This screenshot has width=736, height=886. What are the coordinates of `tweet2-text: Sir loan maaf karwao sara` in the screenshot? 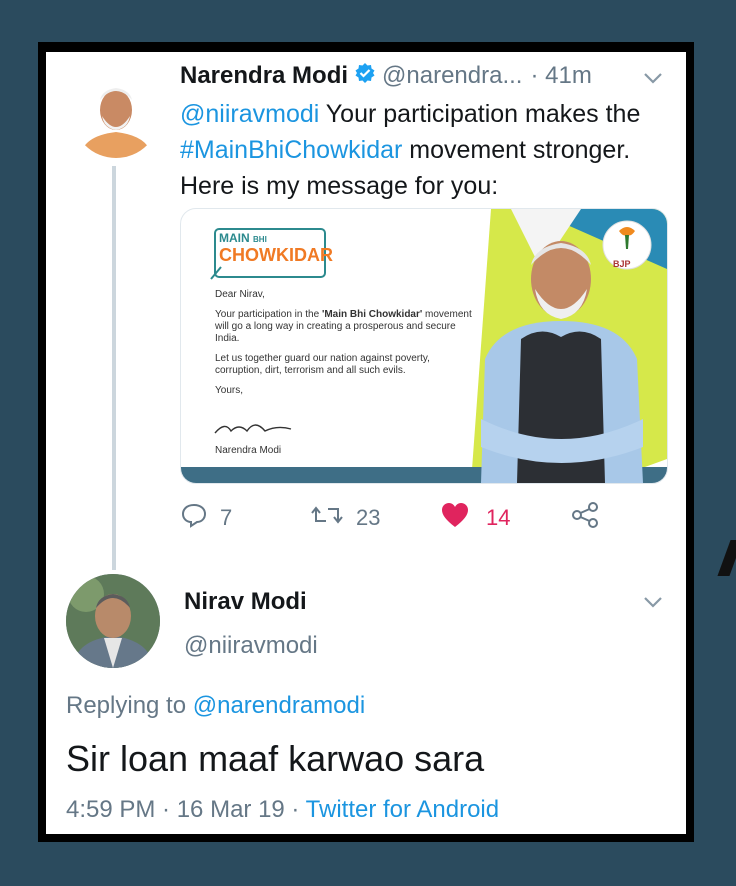 It's located at (275, 758).